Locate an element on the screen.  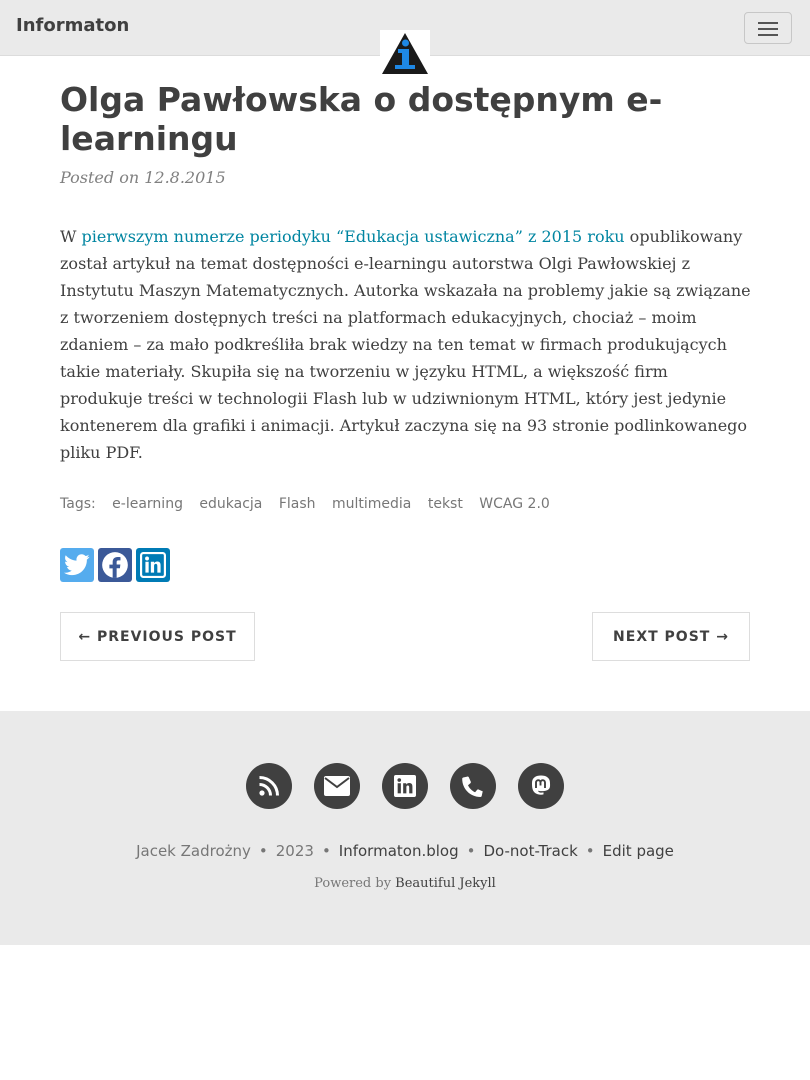
linkedin-link is located at coordinates (405, 786).